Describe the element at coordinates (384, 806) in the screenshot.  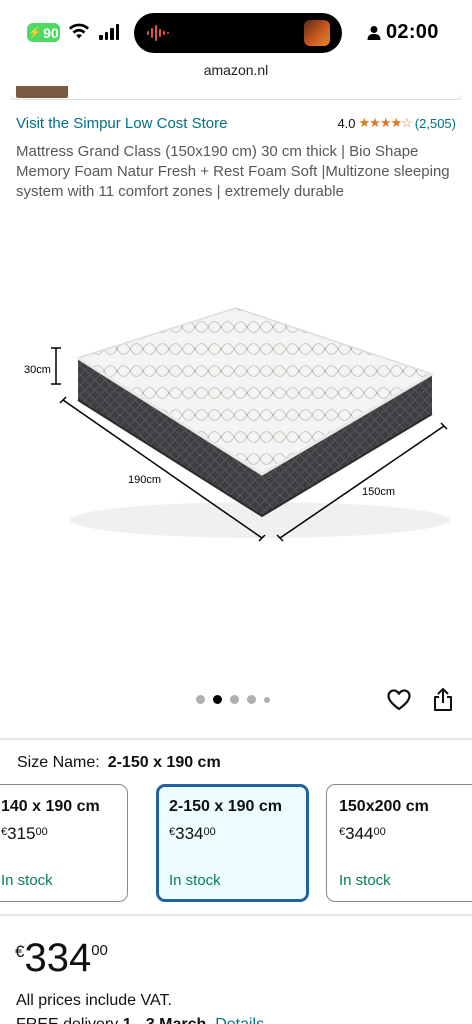
I see `size-option-name: 150x200 cm` at that location.